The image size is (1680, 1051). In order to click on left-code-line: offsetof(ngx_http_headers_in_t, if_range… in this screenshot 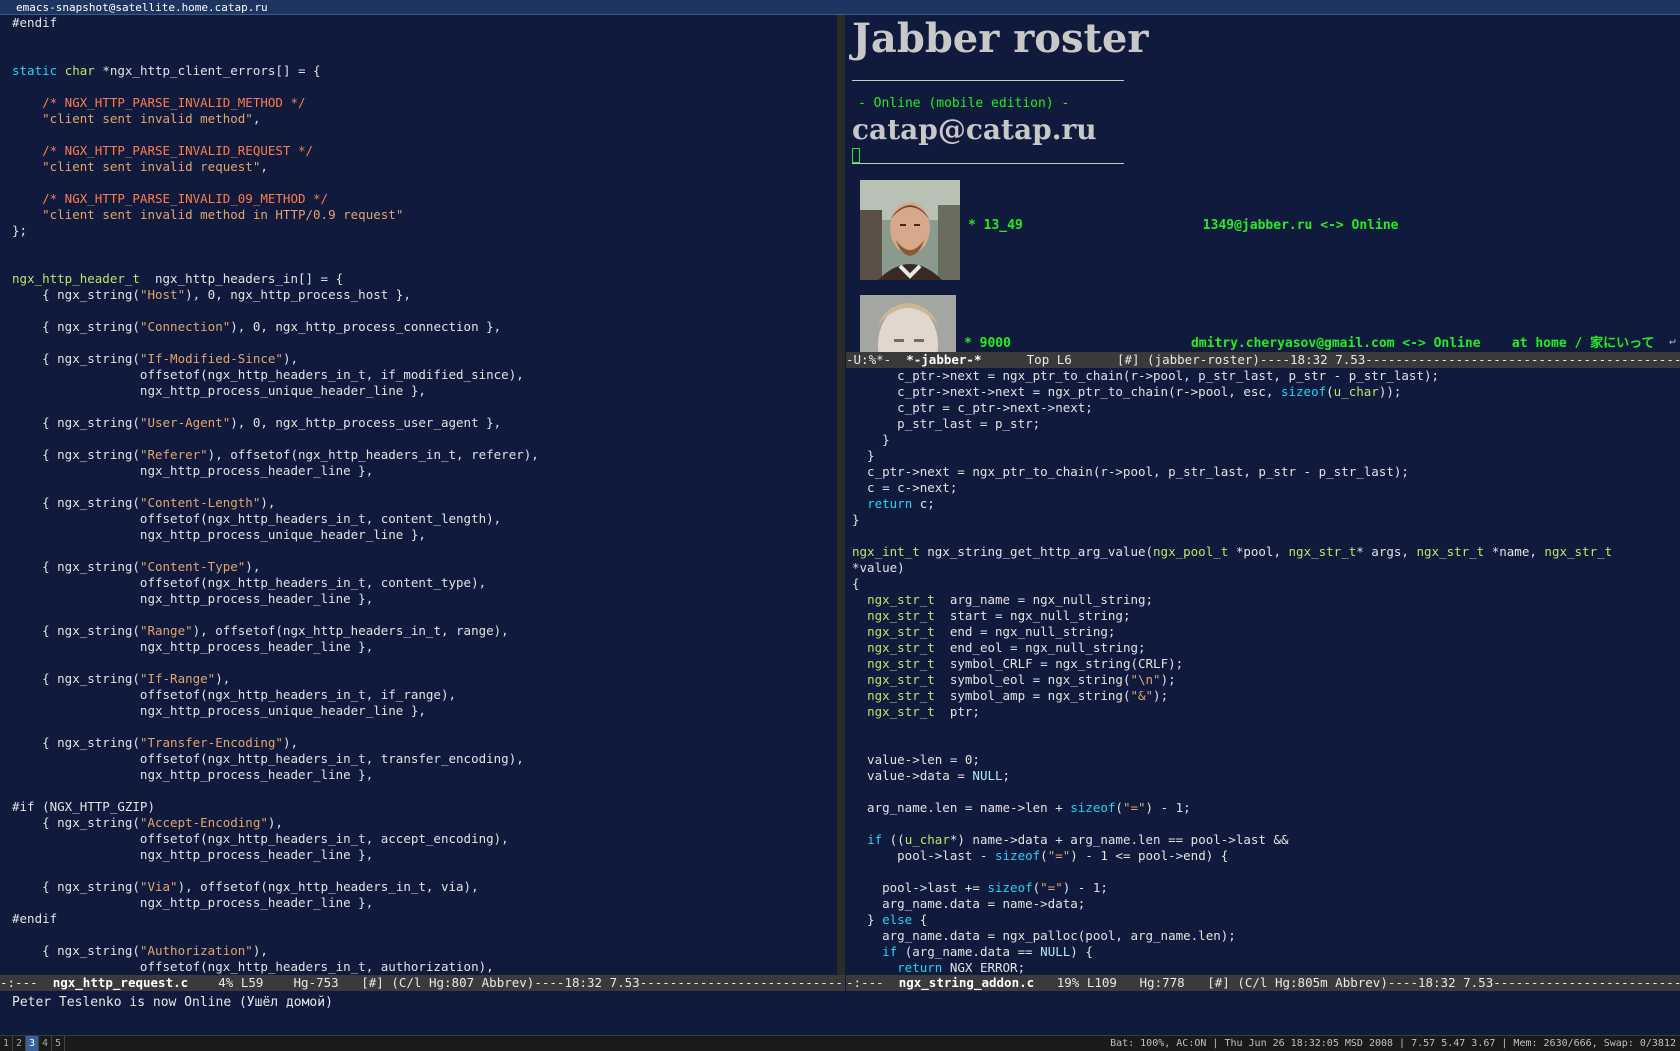, I will do `click(423, 695)`.